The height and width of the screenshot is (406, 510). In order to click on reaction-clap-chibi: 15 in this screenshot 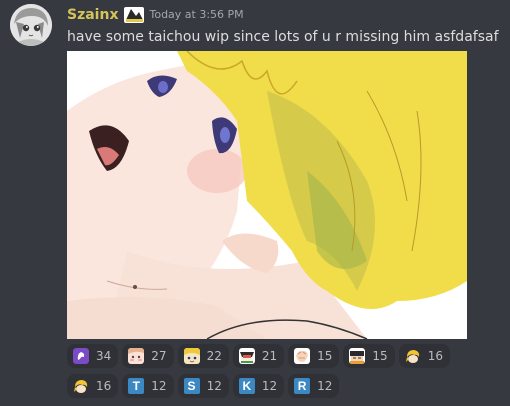, I will do `click(314, 356)`.